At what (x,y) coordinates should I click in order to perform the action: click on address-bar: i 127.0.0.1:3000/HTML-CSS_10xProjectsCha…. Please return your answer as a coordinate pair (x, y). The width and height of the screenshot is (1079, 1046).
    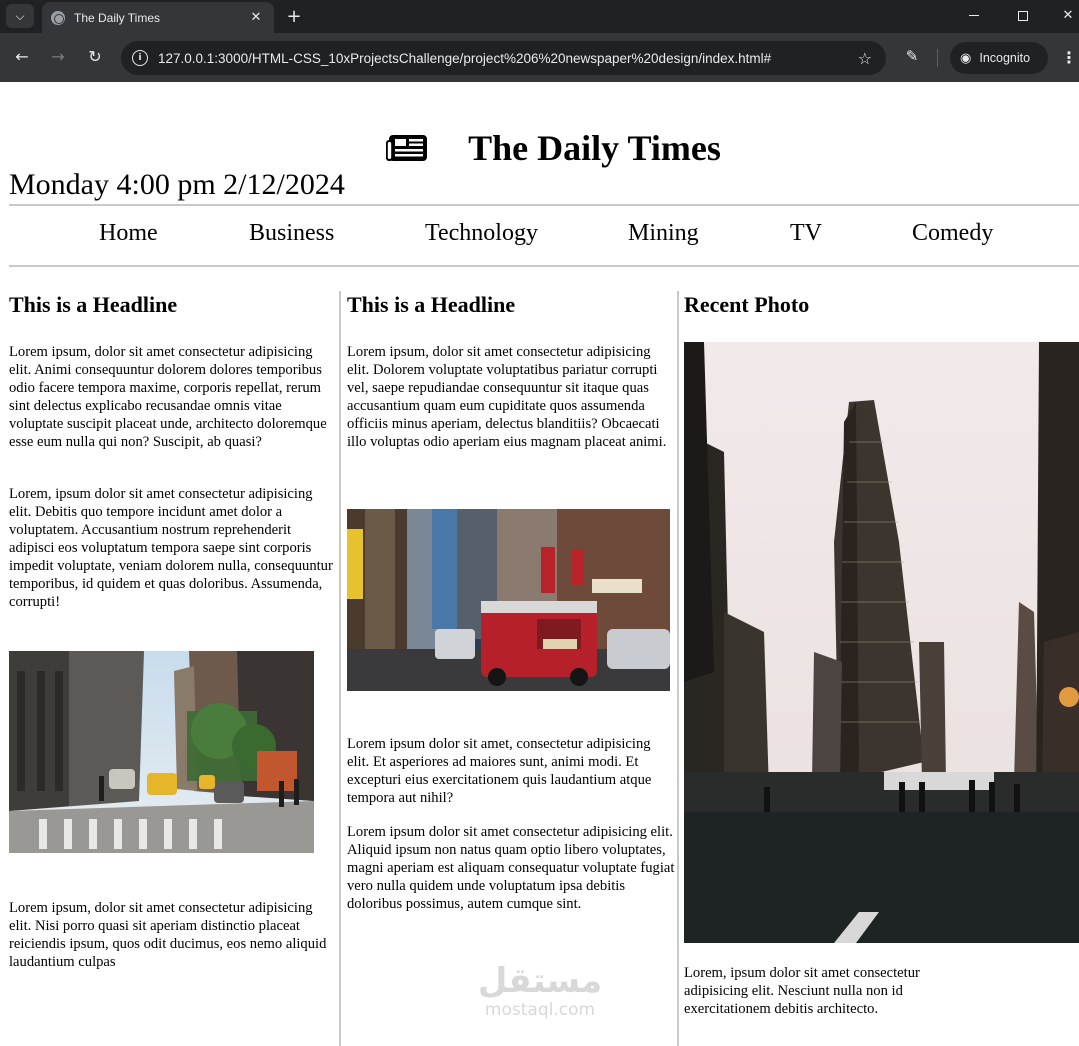
    Looking at the image, I should click on (503, 58).